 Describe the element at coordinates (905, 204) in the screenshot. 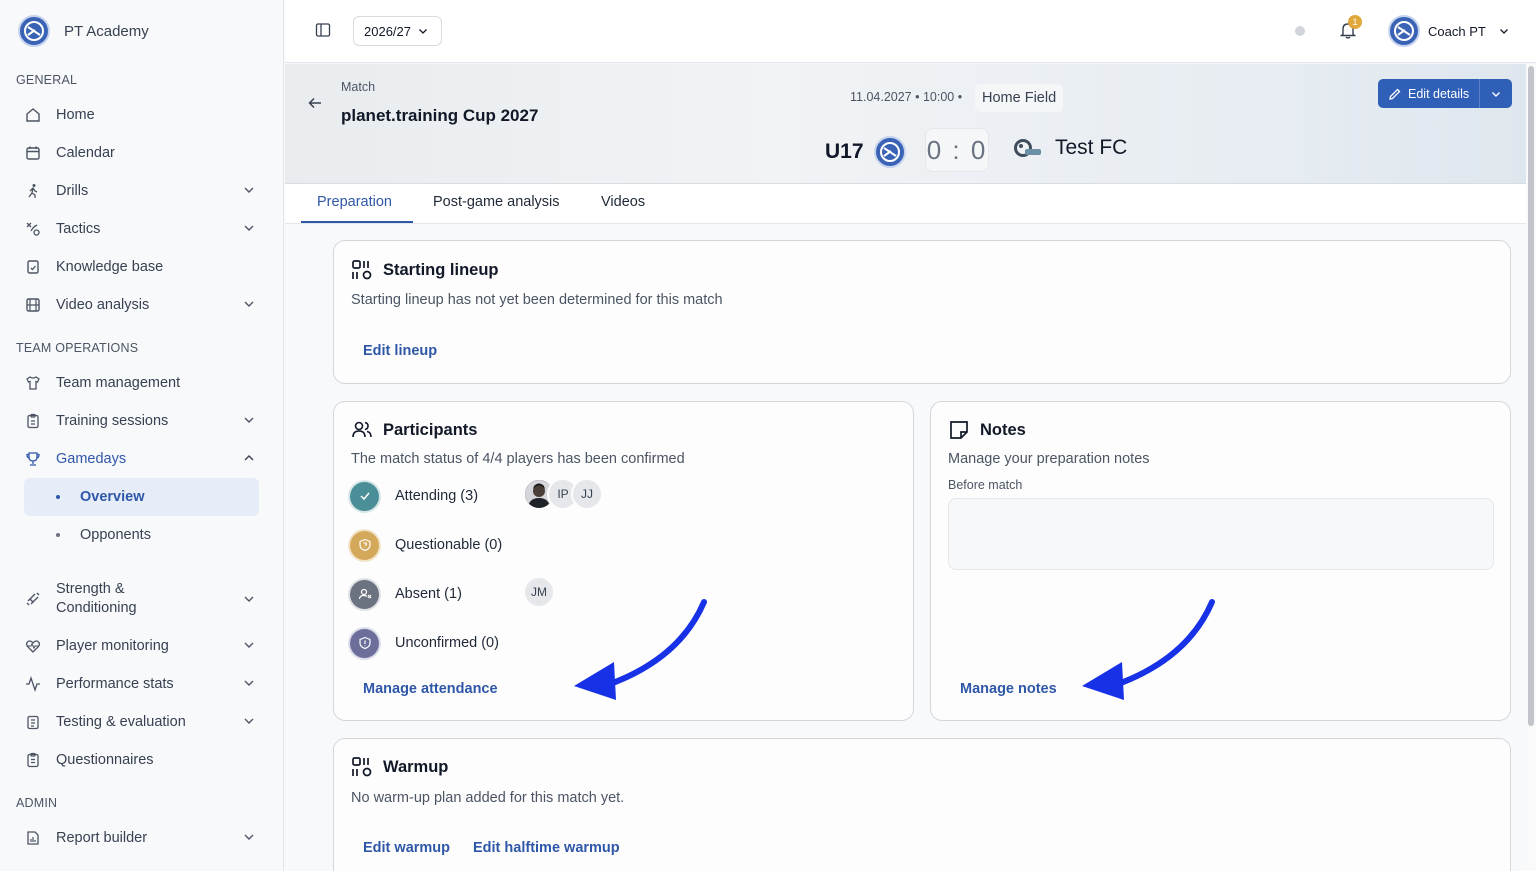

I see `match-tabs: Preparation Post-game analysis Videos` at that location.